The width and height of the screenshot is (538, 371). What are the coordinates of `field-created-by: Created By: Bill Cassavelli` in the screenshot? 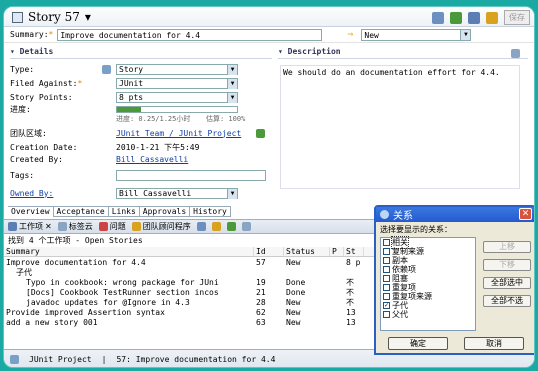 It's located at (141, 159).